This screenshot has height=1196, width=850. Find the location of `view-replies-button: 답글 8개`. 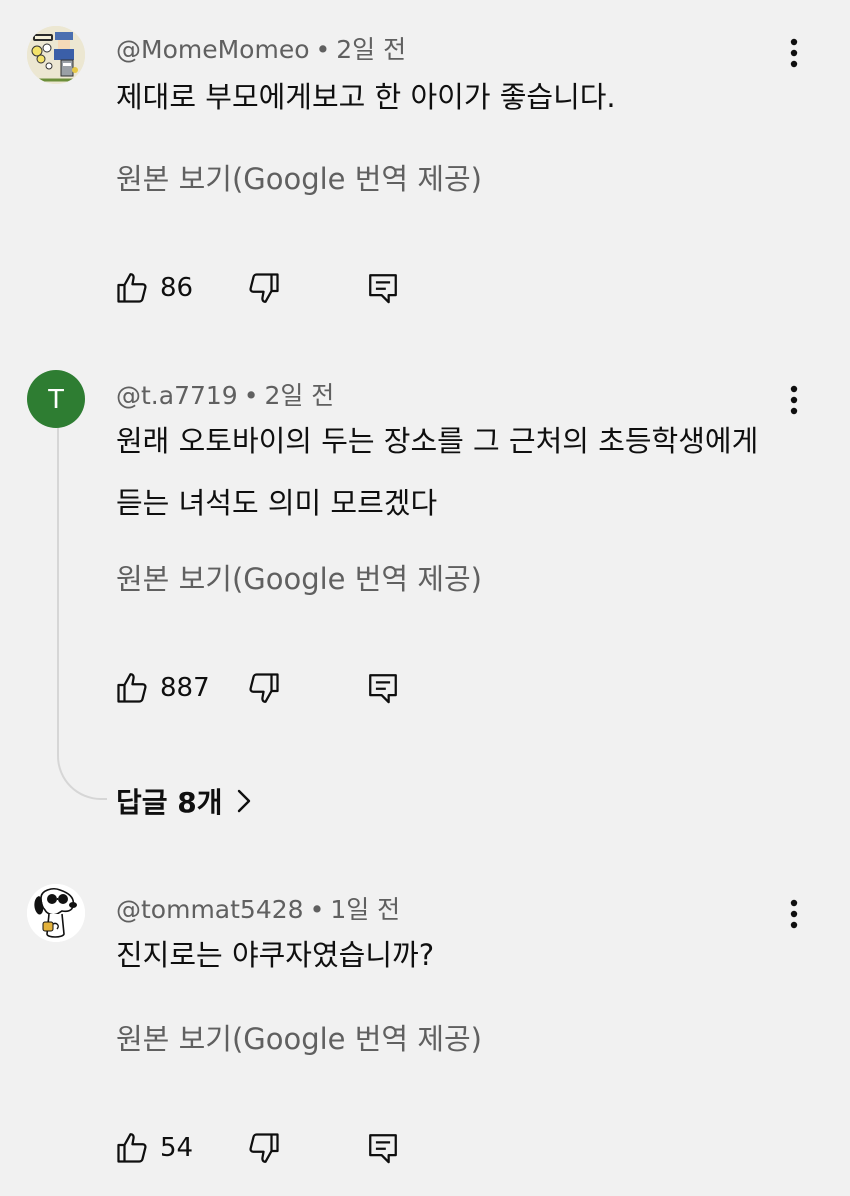

view-replies-button: 답글 8개 is located at coordinates (183, 801).